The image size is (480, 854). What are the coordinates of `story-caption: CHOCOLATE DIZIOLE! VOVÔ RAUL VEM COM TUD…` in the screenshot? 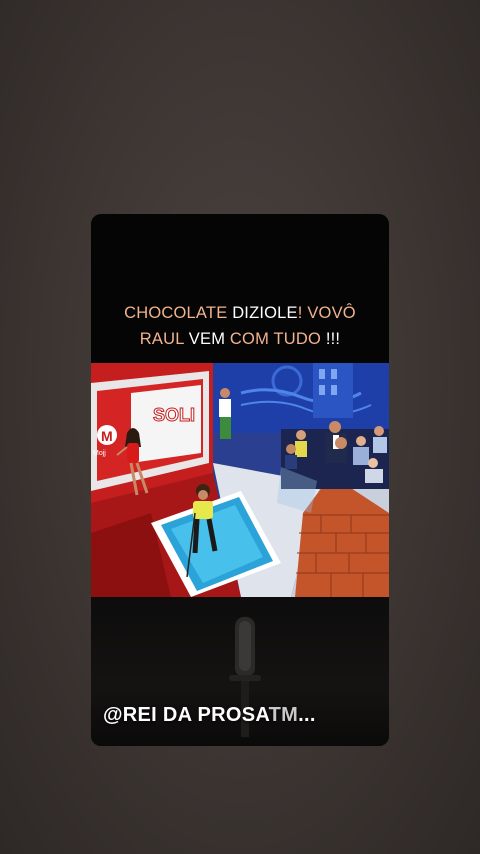 It's located at (240, 326).